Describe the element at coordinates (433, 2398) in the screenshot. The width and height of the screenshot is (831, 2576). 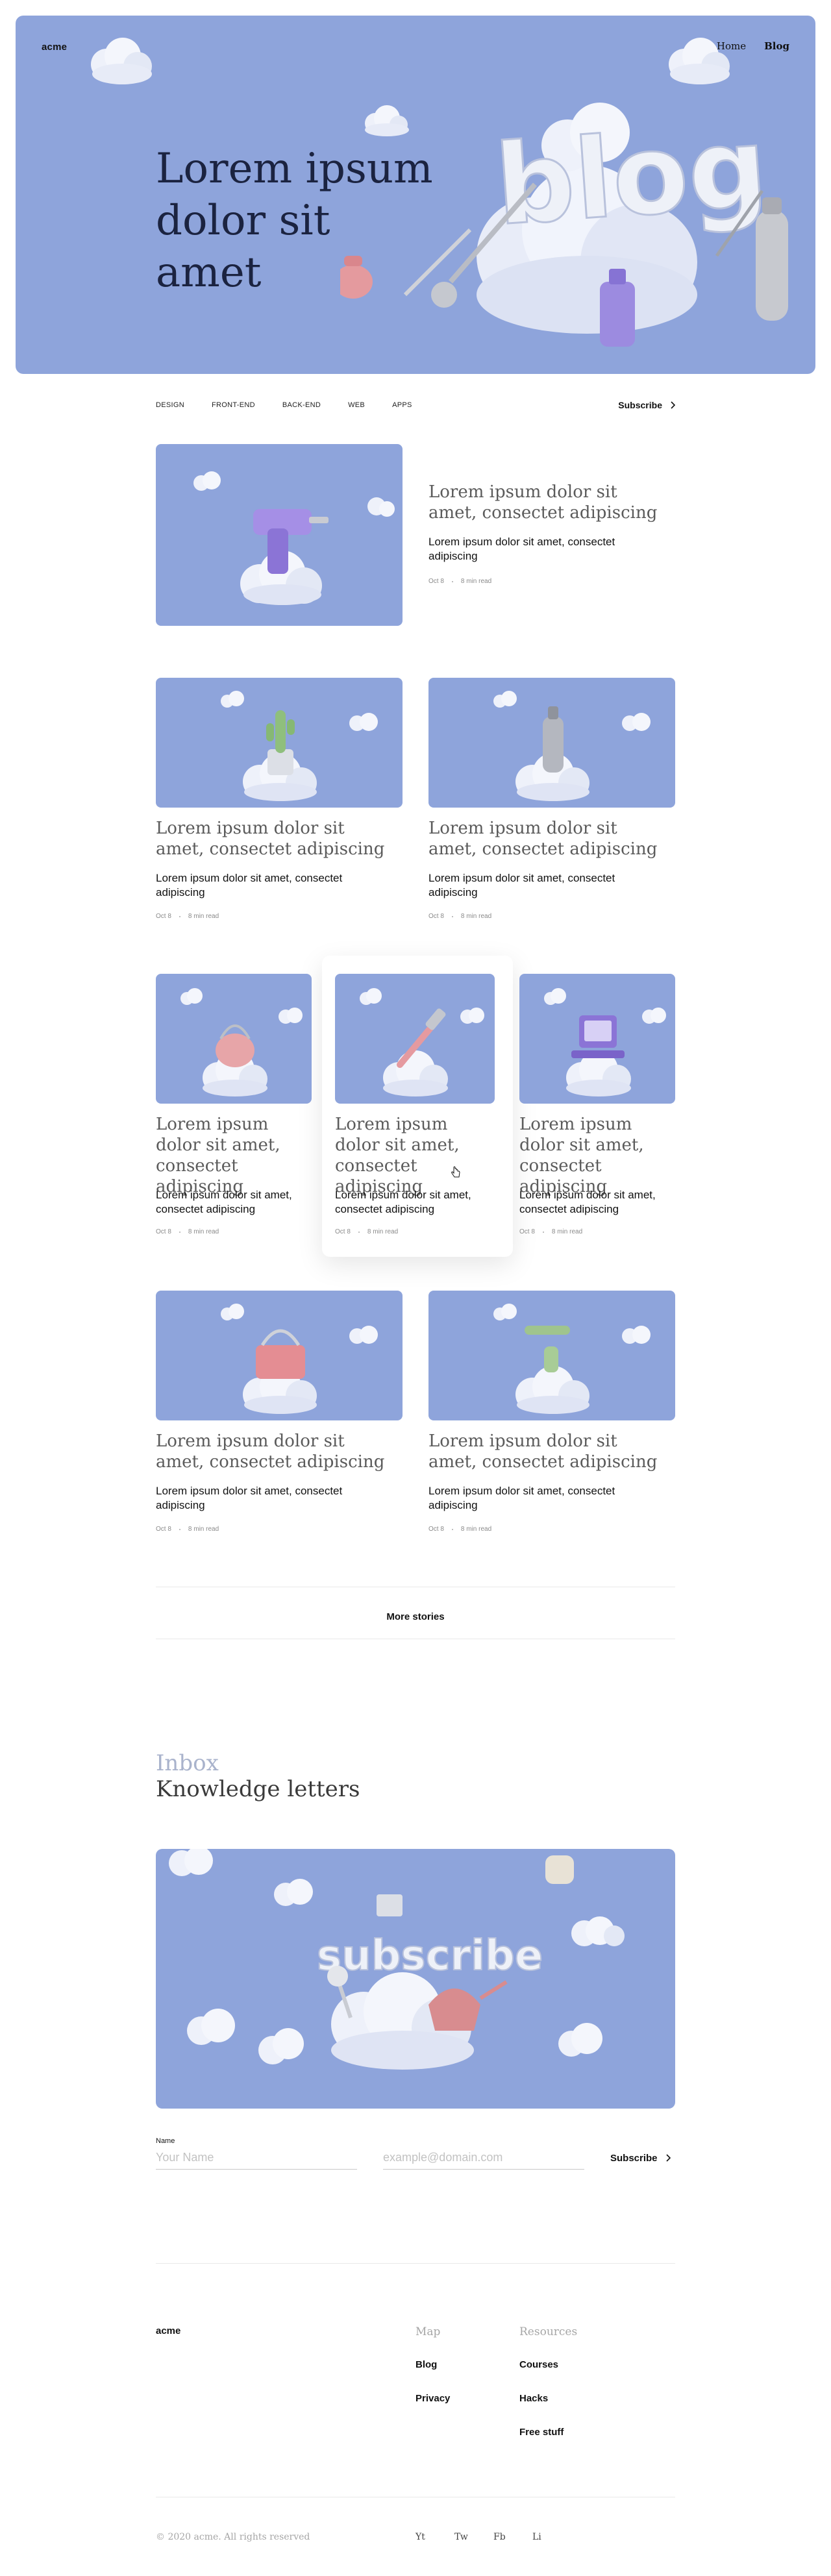
I see `footer-link-privacy: Privacy` at that location.